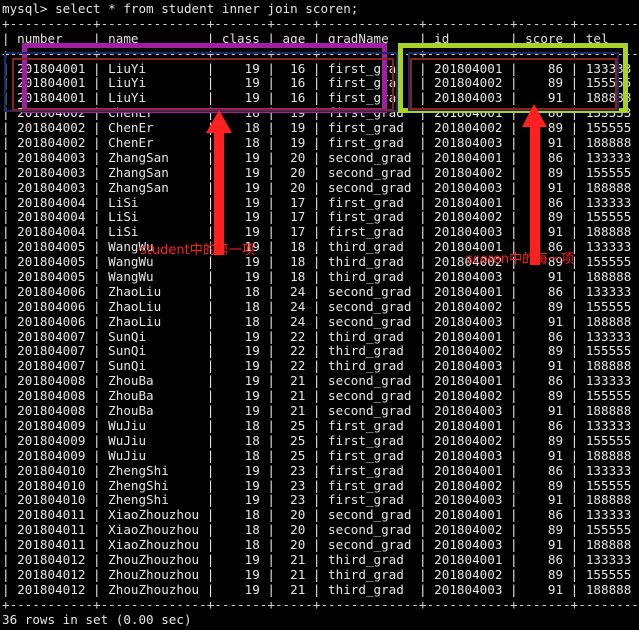 The height and width of the screenshot is (630, 639). Describe the element at coordinates (97, 619) in the screenshot. I see `footer-line: 36 rows in set (0.00 sec)` at that location.